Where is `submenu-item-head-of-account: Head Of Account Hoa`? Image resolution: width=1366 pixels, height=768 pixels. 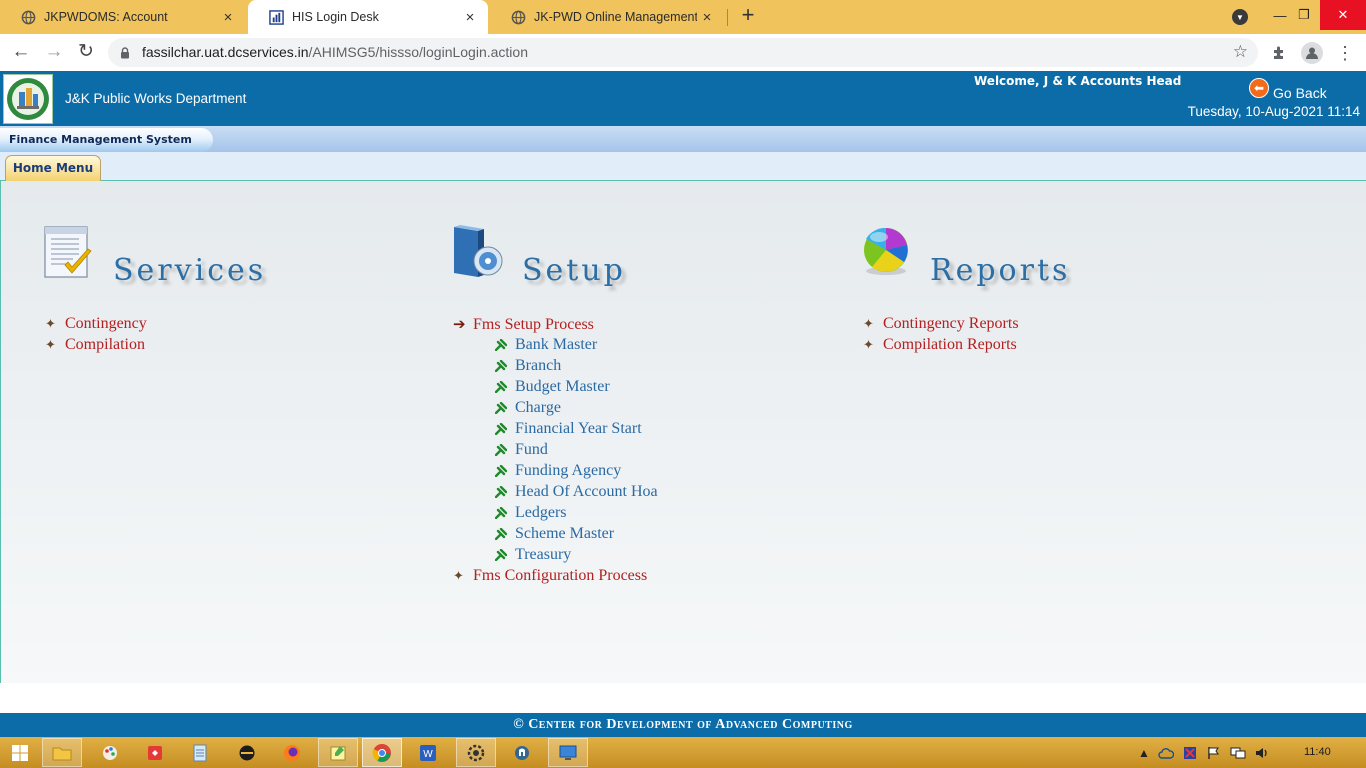
submenu-item-head-of-account: Head Of Account Hoa is located at coordinates (576, 492).